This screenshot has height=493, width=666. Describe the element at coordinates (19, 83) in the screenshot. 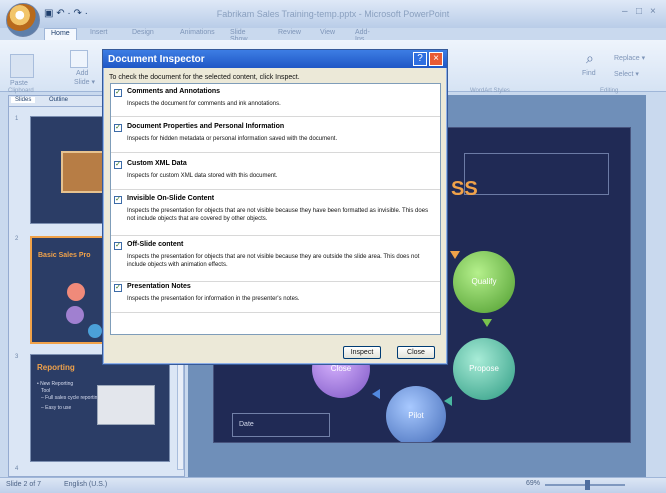

I see `paste-label: Paste` at that location.